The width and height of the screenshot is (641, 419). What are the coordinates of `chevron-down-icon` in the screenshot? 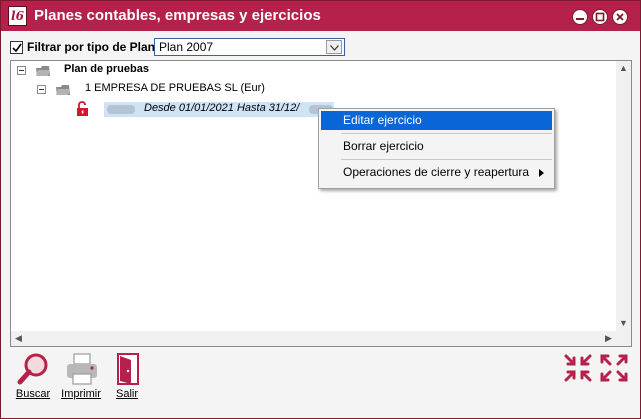 It's located at (334, 48).